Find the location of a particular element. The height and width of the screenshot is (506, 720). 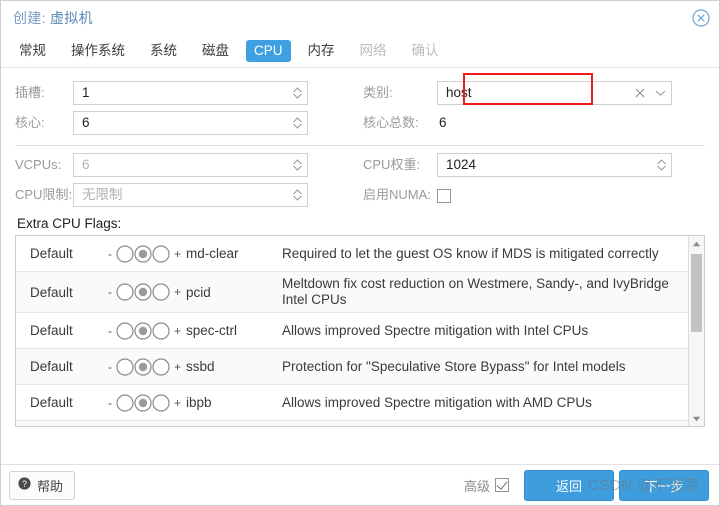

tab-confirm: 确认 is located at coordinates (425, 50).